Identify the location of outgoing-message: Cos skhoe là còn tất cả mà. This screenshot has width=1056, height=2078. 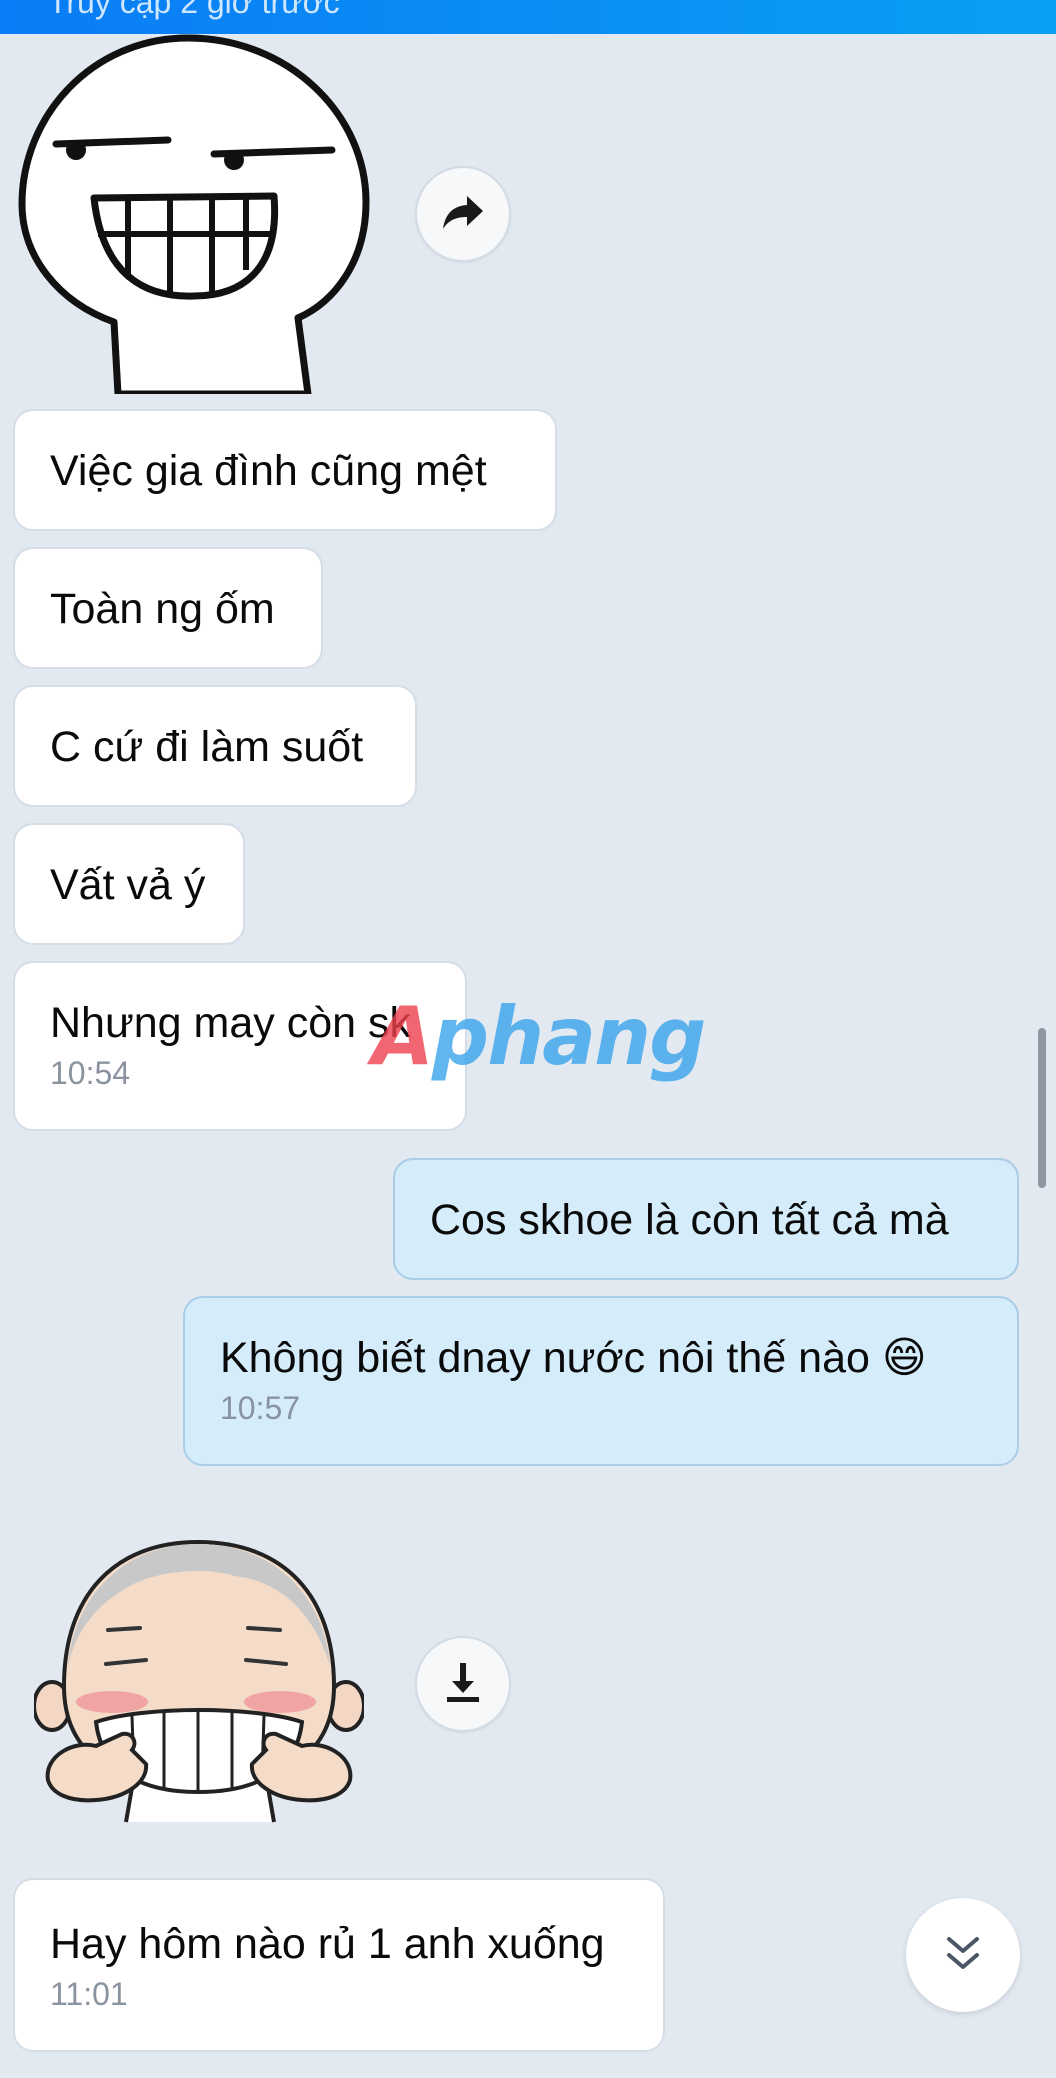
(706, 1219).